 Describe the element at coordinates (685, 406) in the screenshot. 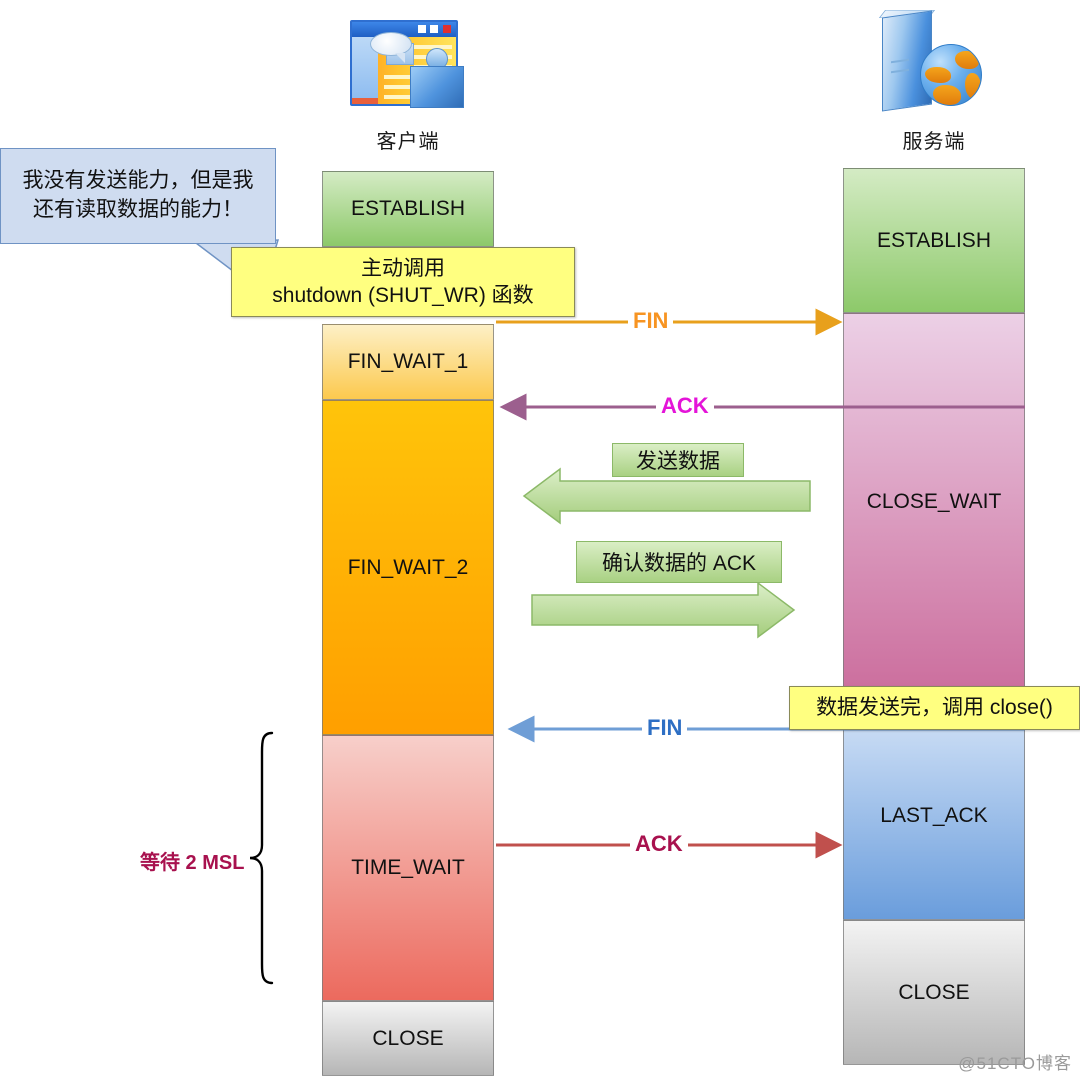

I see `message-label-ack-1: ACK` at that location.